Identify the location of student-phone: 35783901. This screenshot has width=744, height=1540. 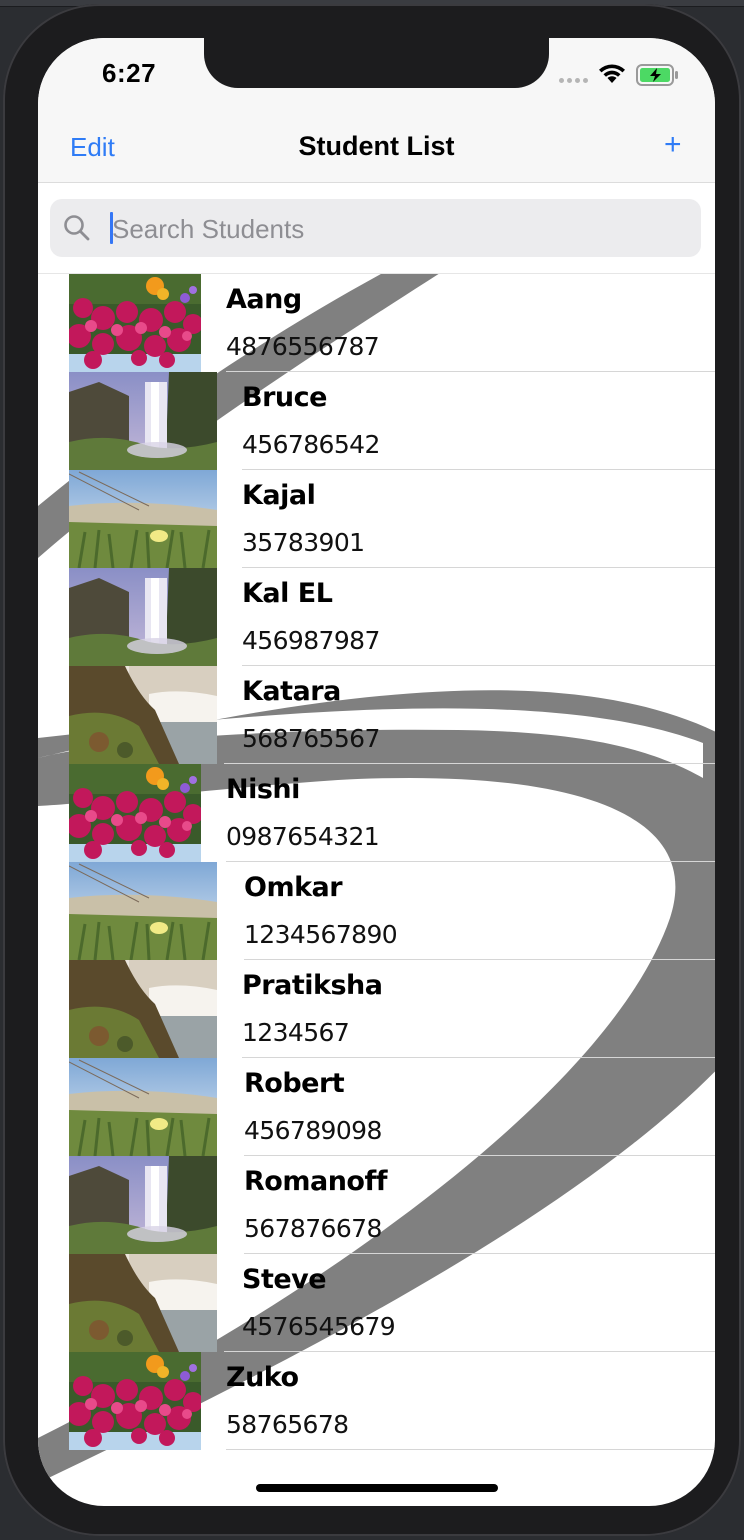
(303, 542).